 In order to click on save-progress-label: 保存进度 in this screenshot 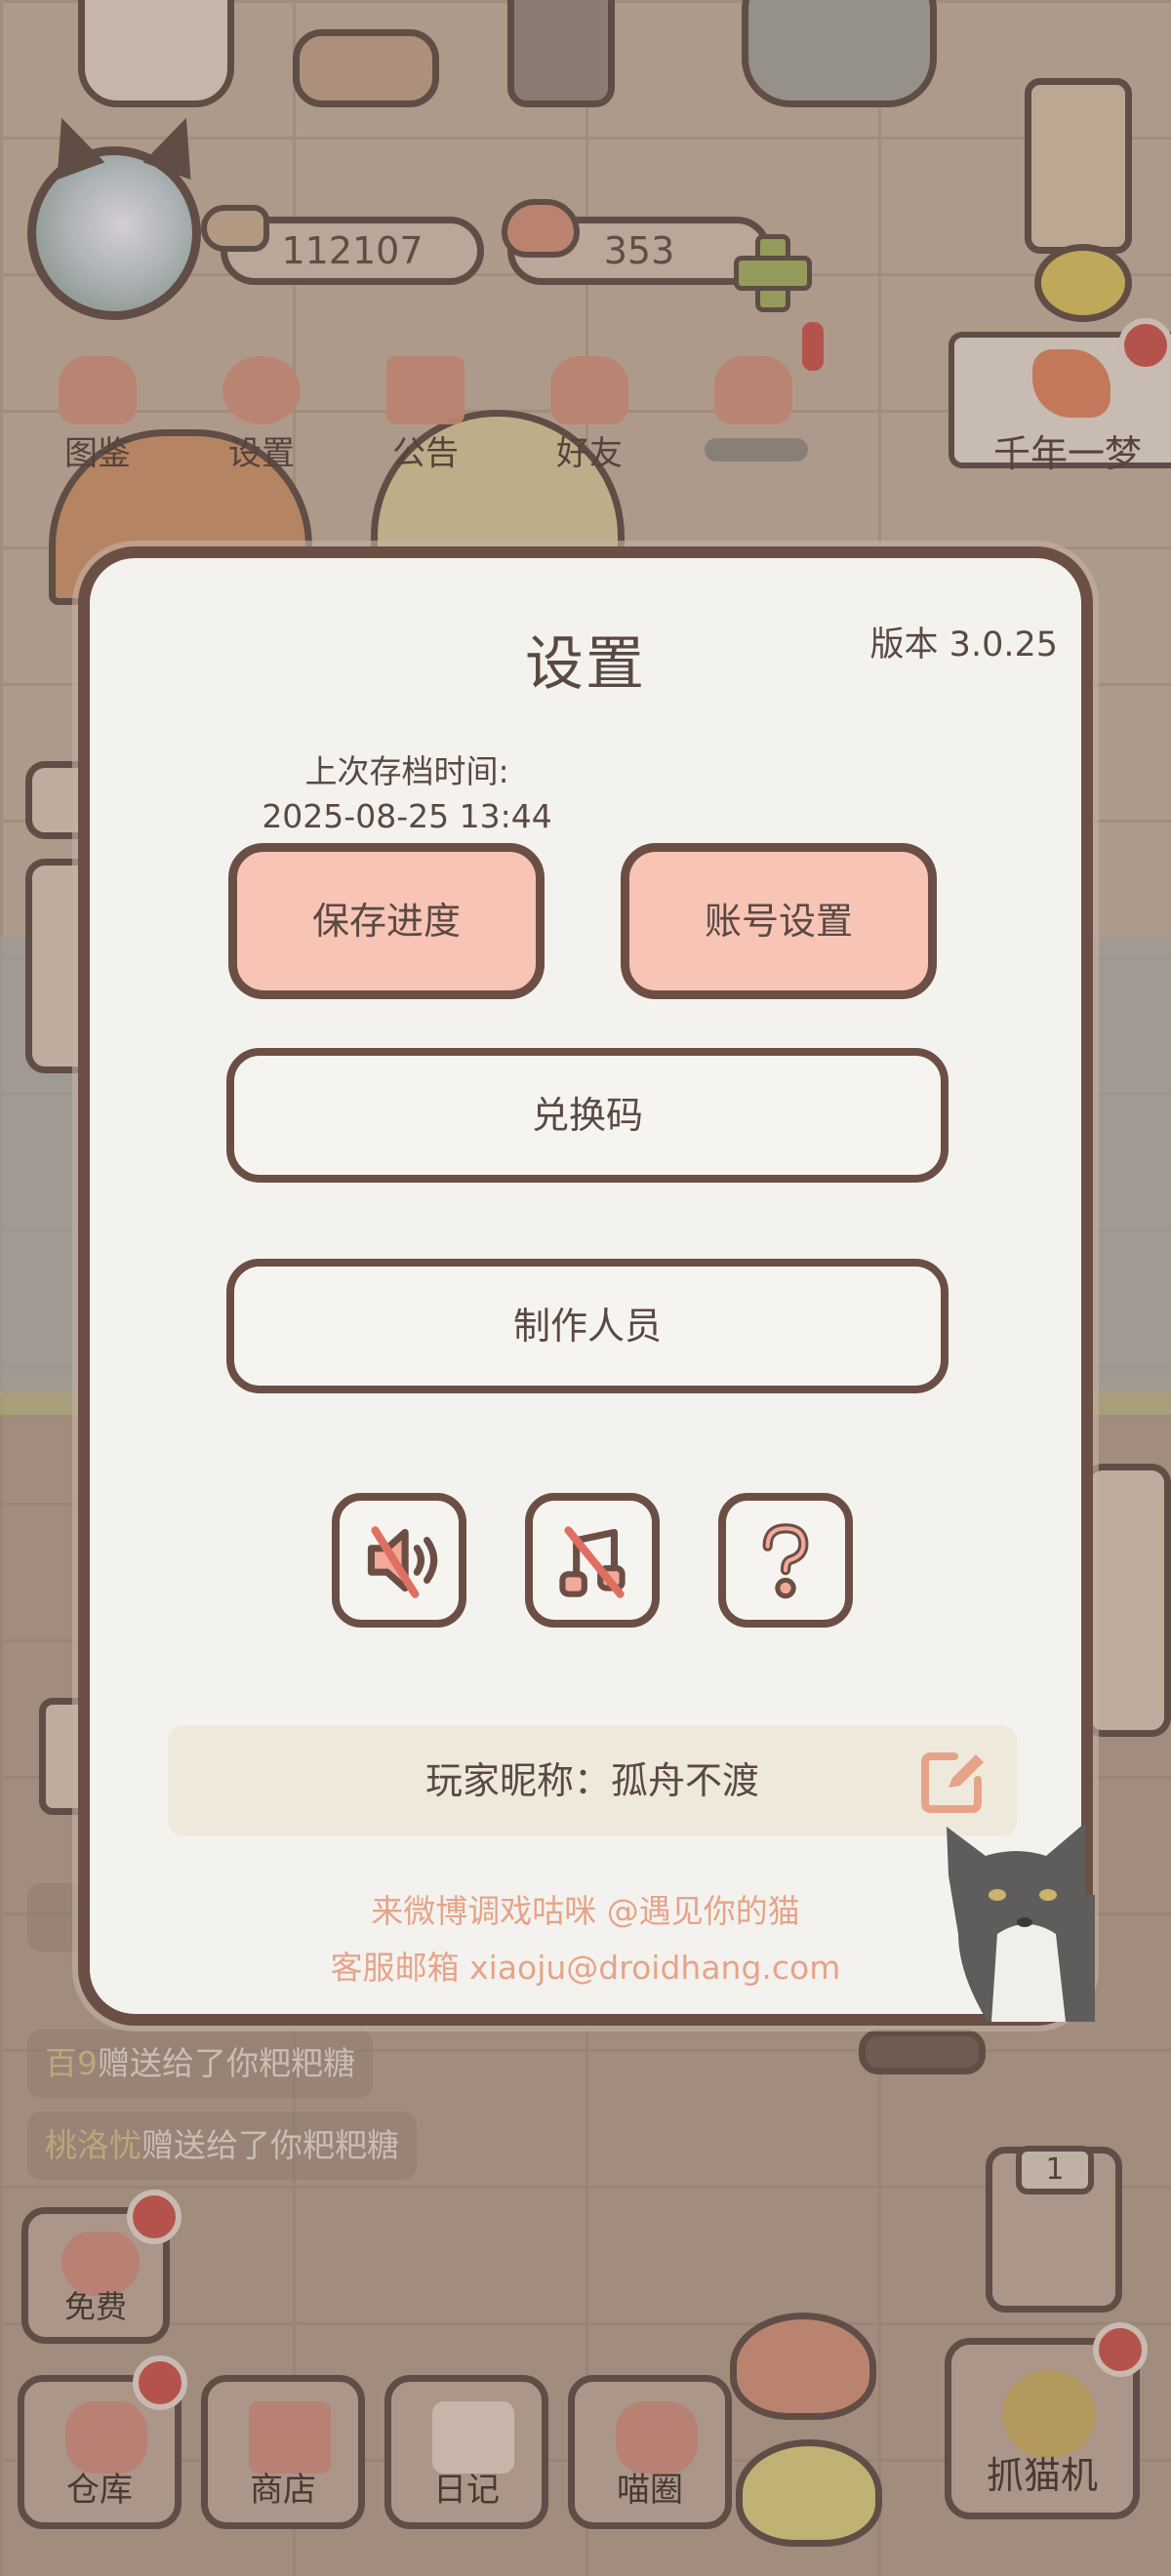, I will do `click(386, 921)`.